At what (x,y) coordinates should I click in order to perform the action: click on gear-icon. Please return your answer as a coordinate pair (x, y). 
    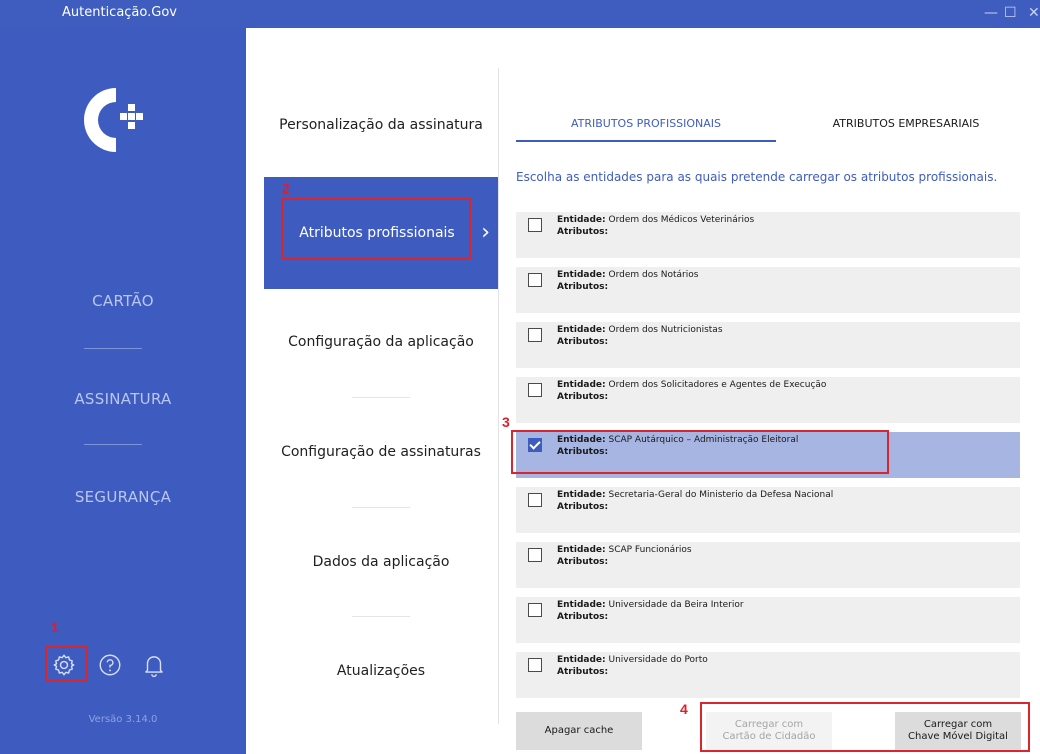
    Looking at the image, I should click on (64, 665).